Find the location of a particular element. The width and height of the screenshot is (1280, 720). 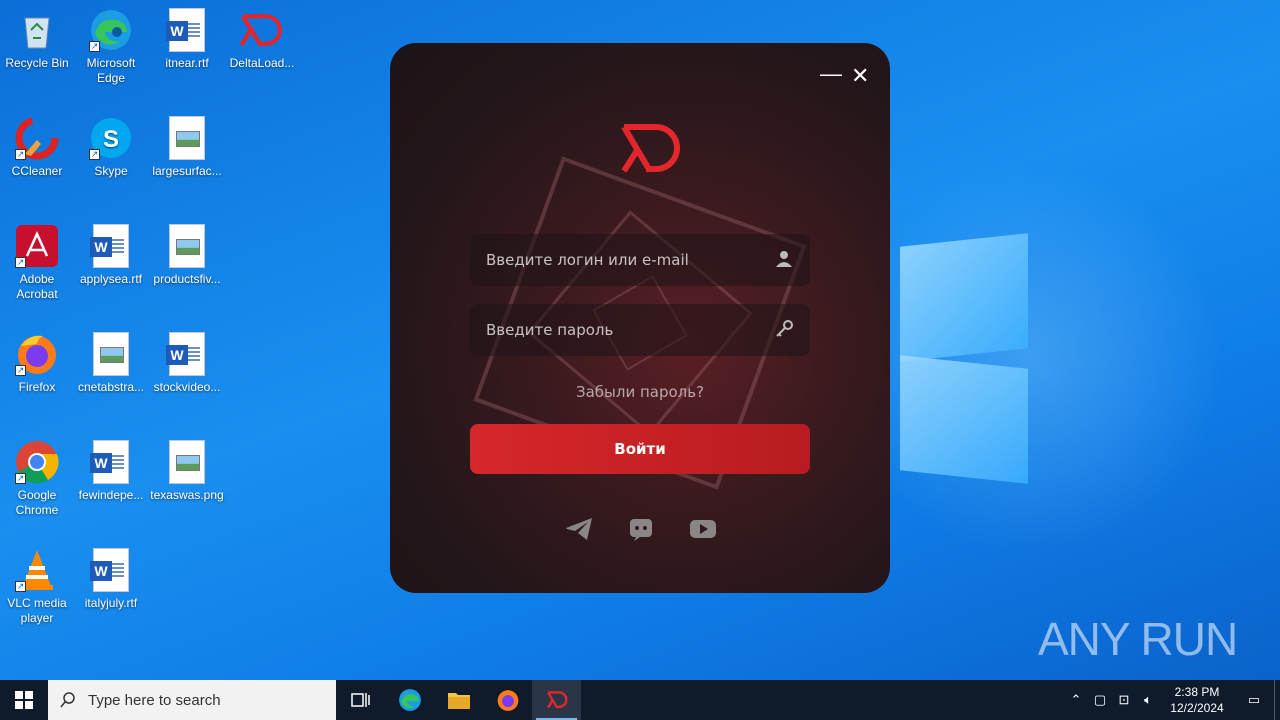

folder-icon is located at coordinates (458, 701).